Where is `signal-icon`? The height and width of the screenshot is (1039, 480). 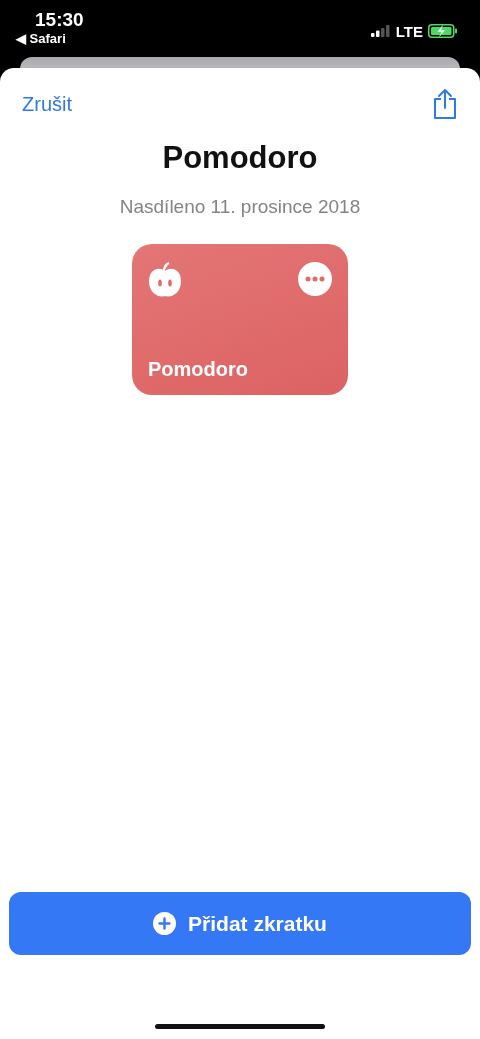
signal-icon is located at coordinates (380, 31).